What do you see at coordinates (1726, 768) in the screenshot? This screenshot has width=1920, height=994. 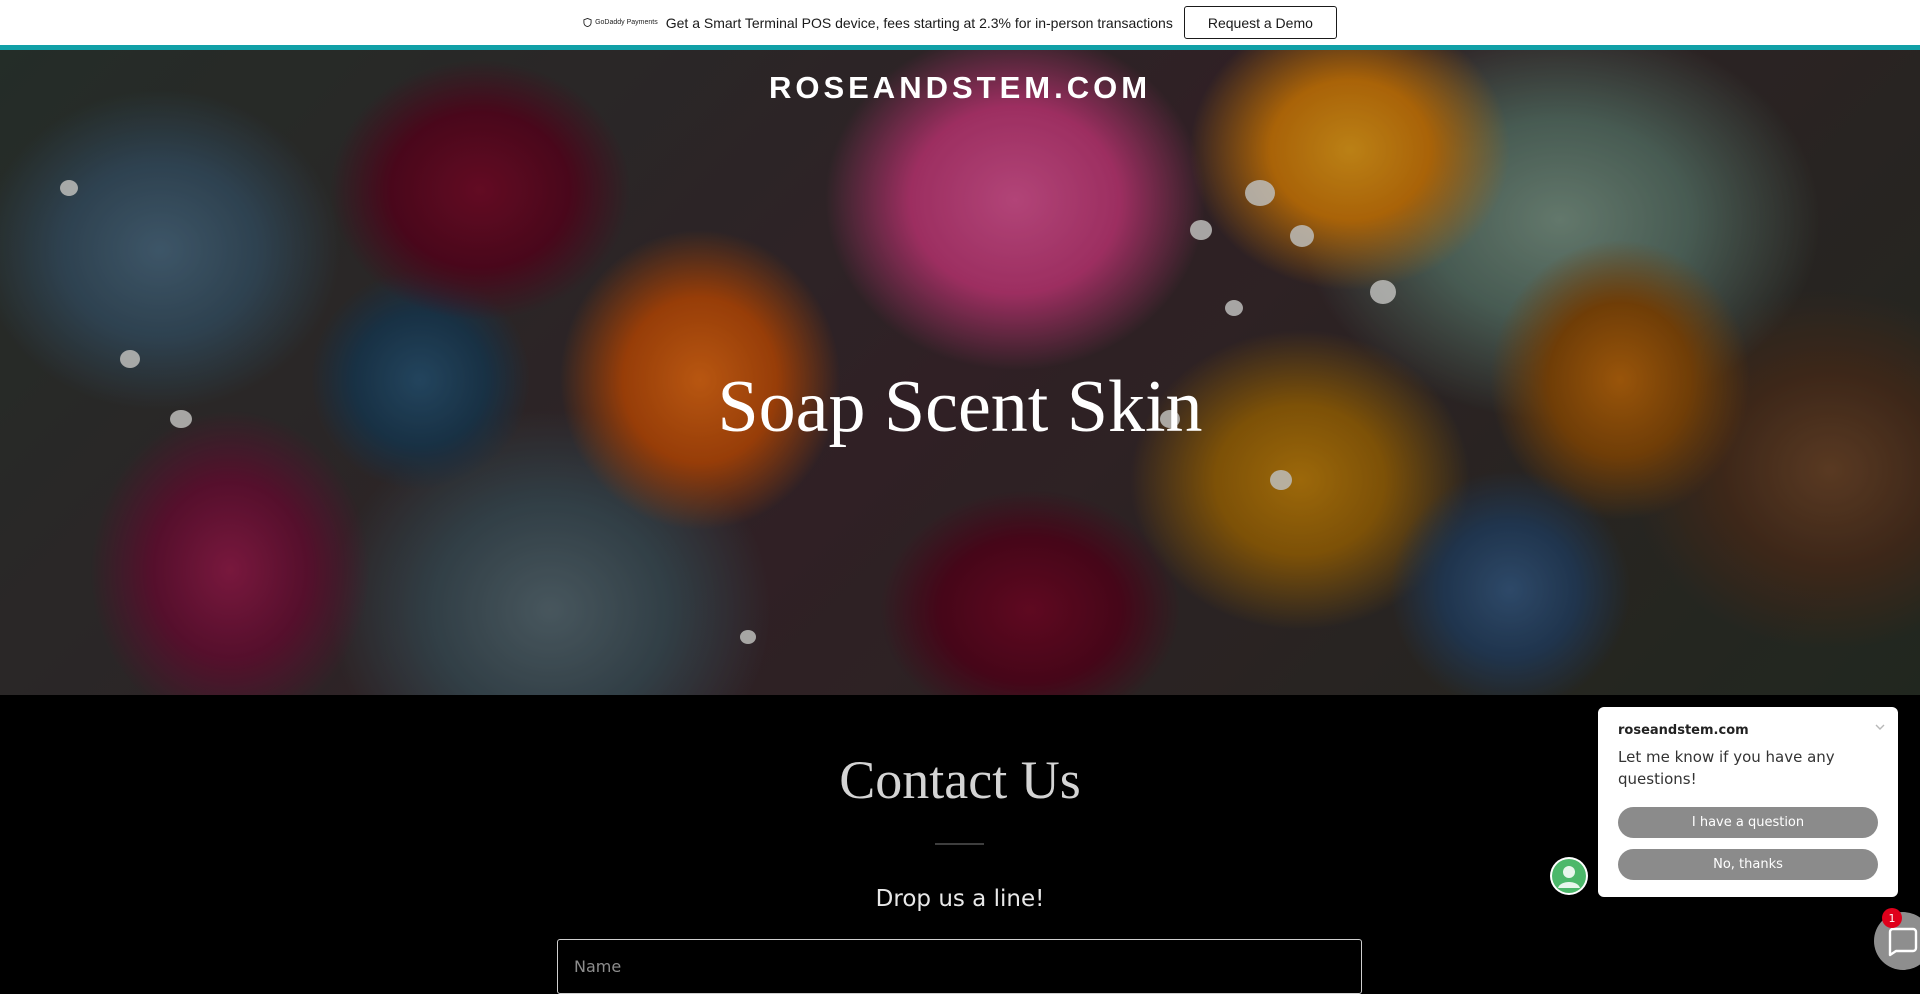 I see `chat-message: Let me know if you have any questions!` at bounding box center [1726, 768].